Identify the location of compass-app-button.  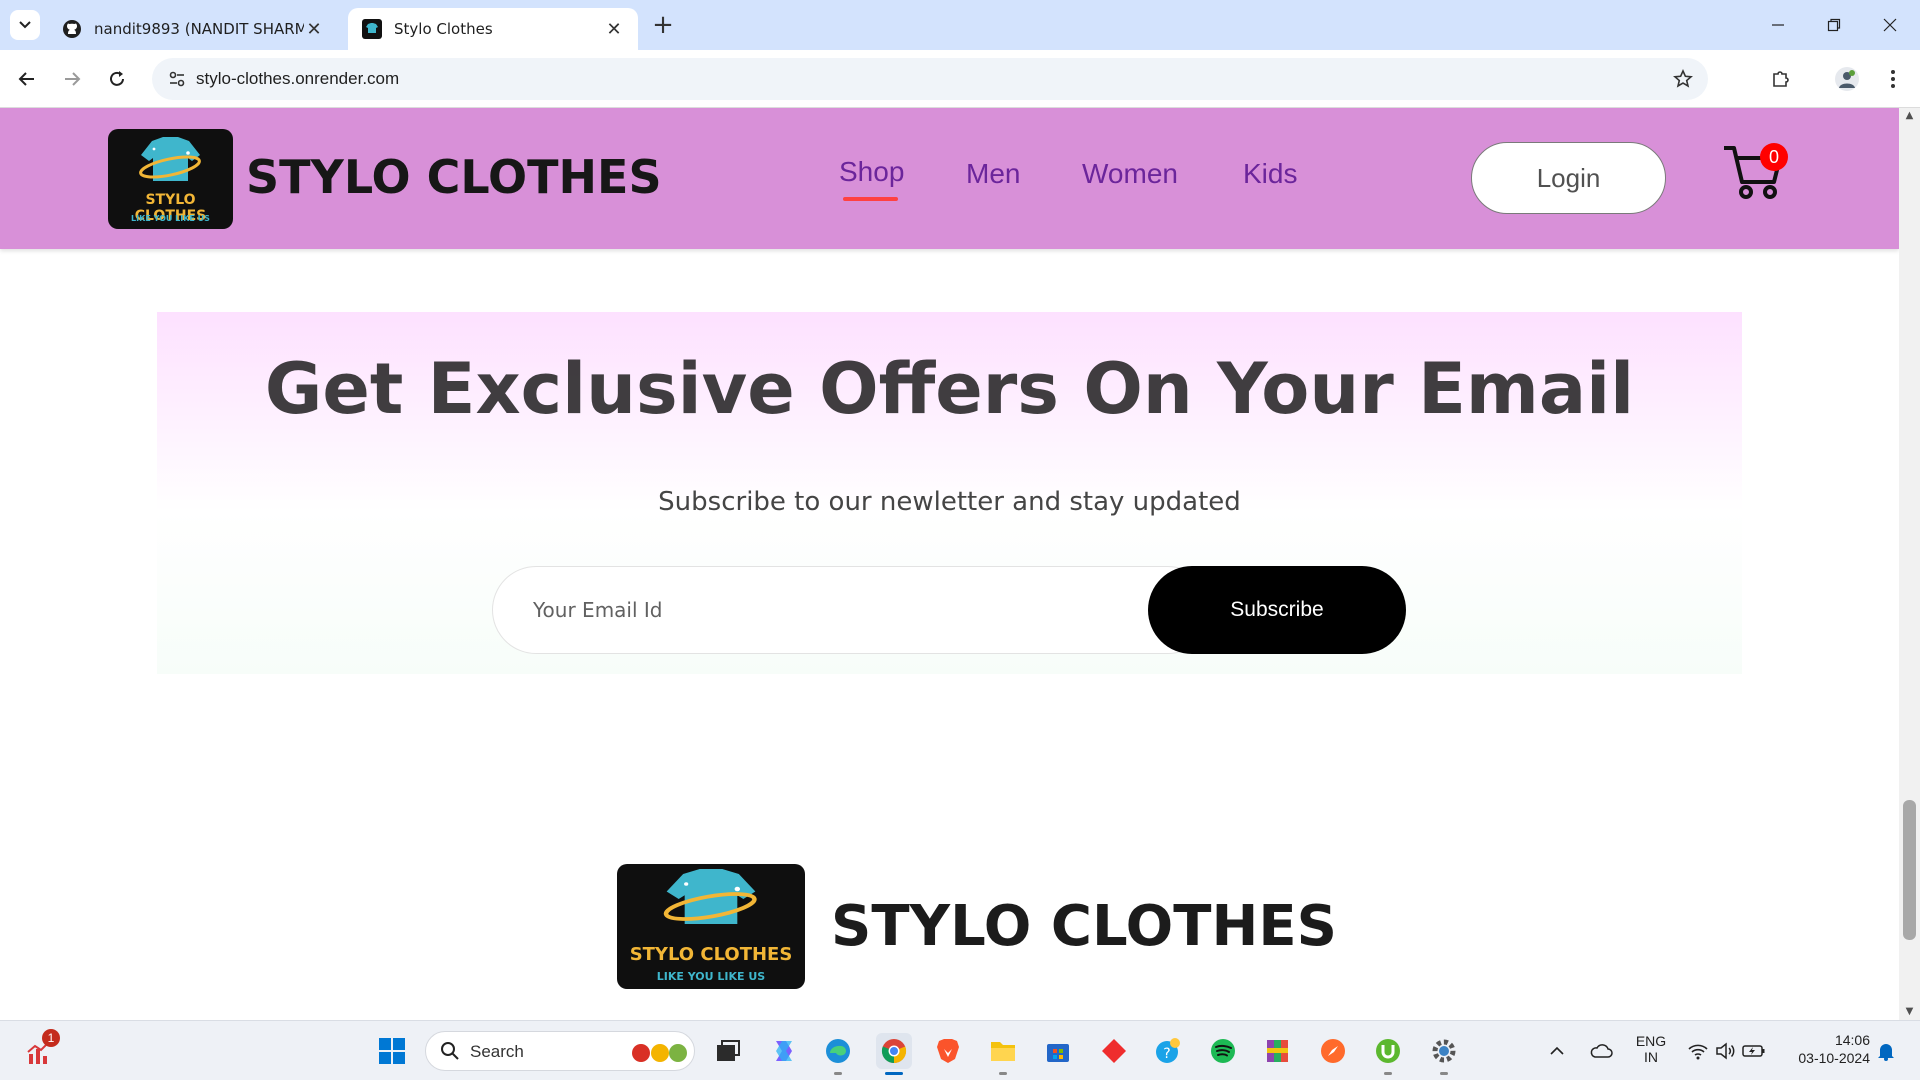
(1333, 1051).